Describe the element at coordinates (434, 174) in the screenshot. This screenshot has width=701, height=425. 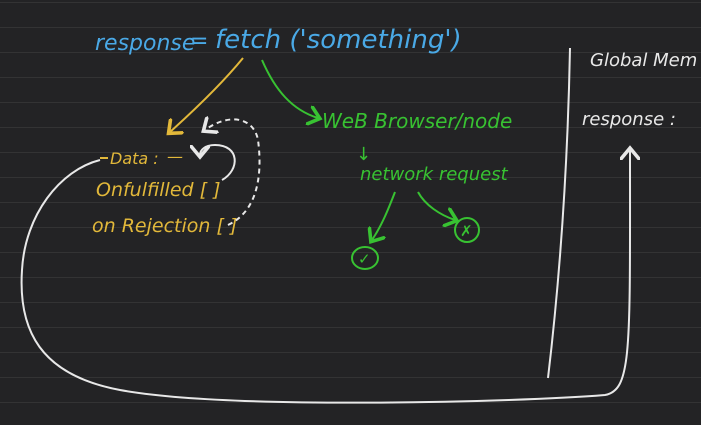
I see `network-request-label: network request` at that location.